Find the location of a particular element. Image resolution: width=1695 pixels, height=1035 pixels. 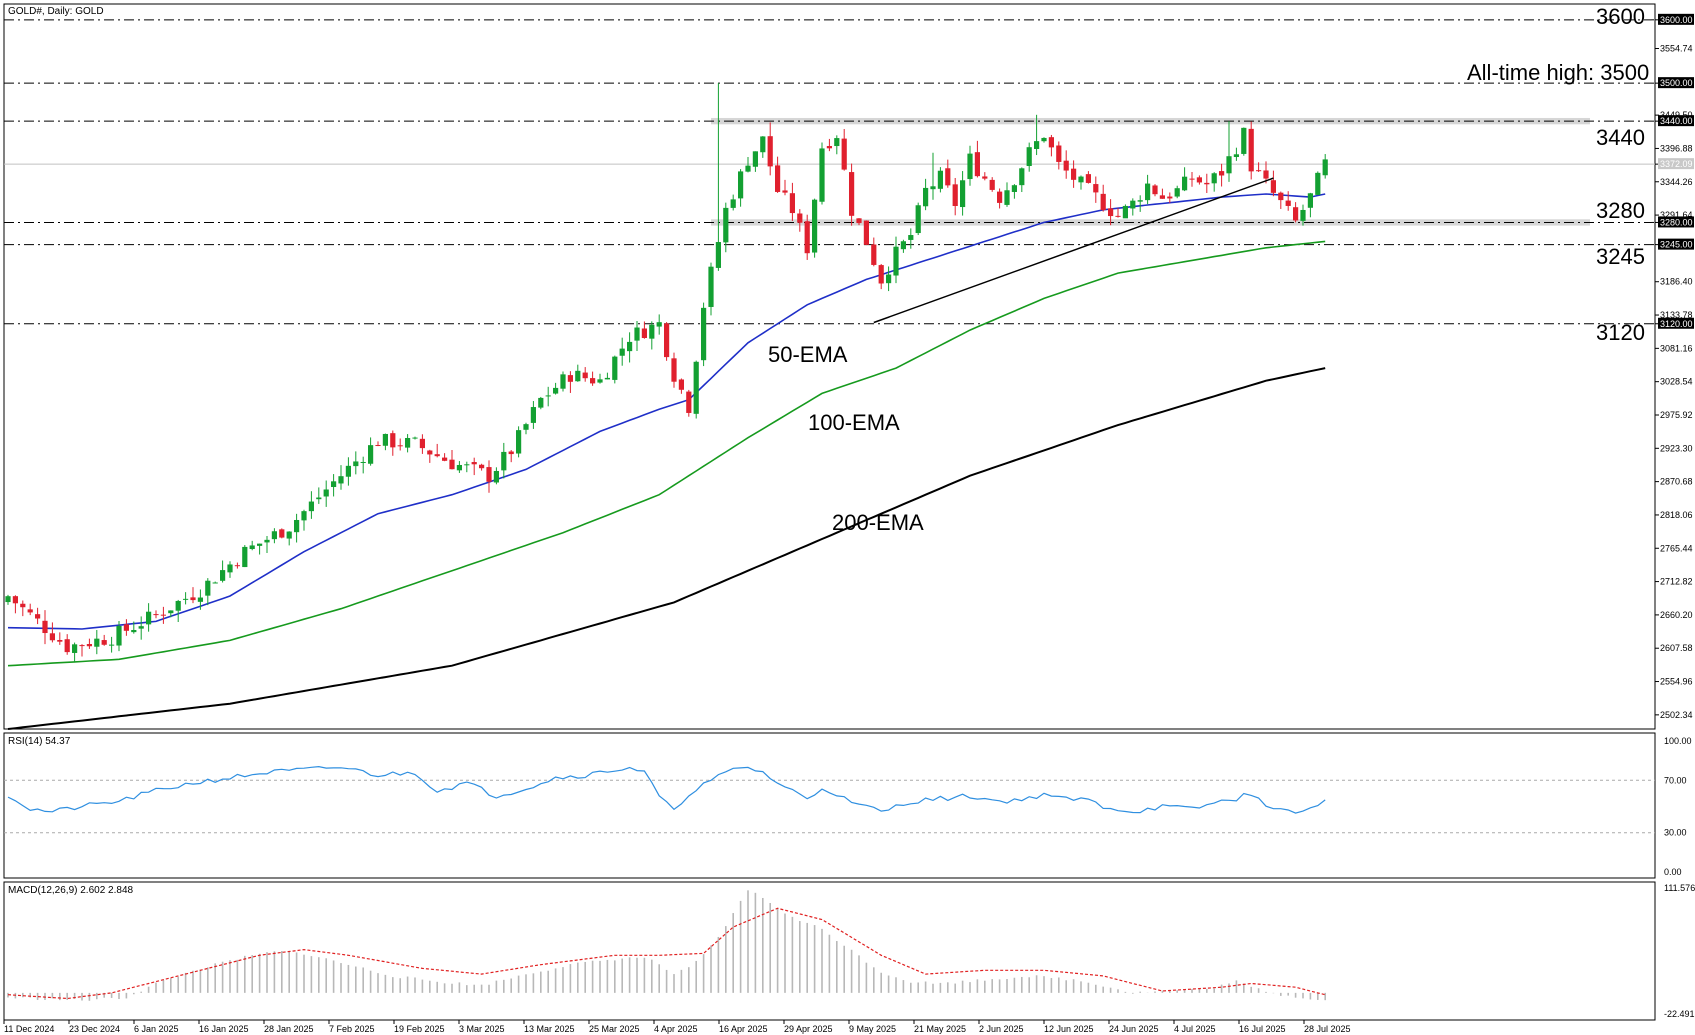

price-tick-label: 3280.00 is located at coordinates (1676, 222).